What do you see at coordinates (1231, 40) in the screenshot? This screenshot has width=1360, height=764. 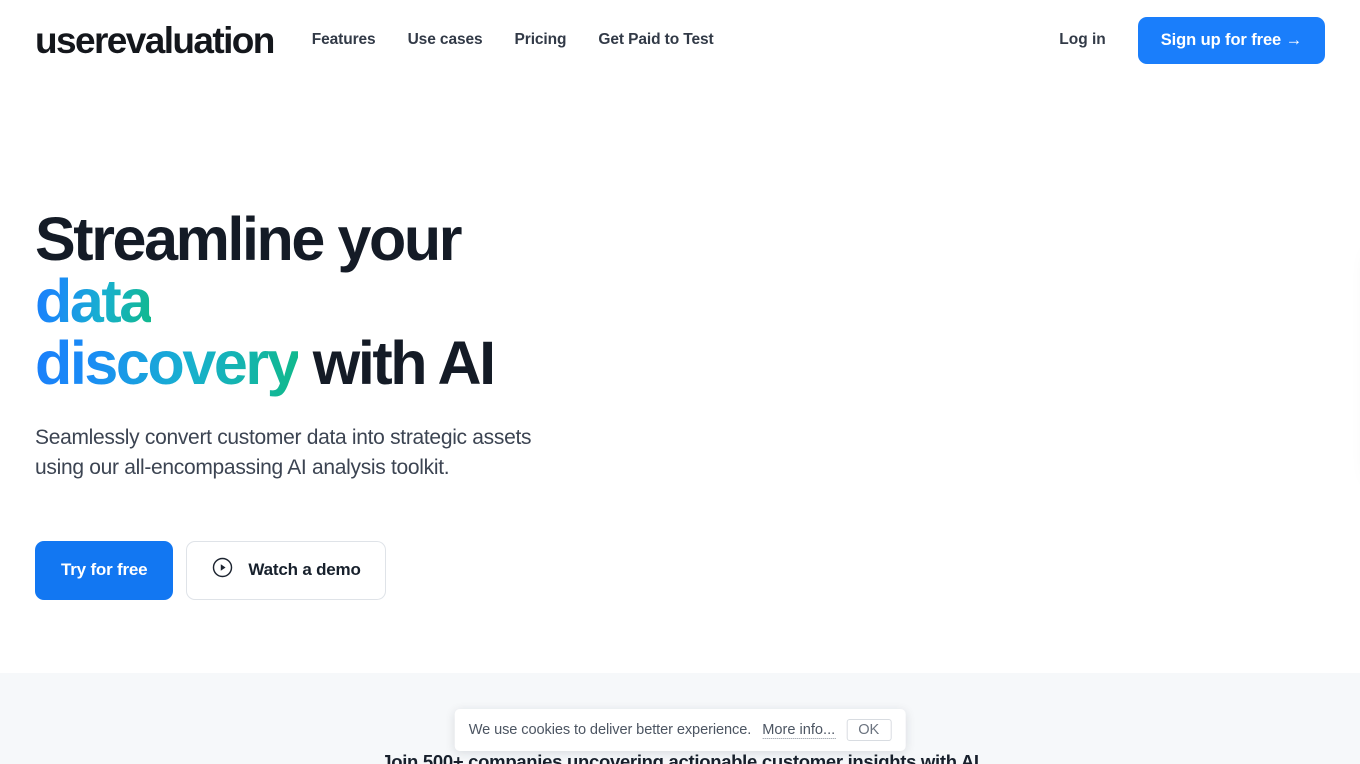 I see `signup-button: Sign up for free →` at bounding box center [1231, 40].